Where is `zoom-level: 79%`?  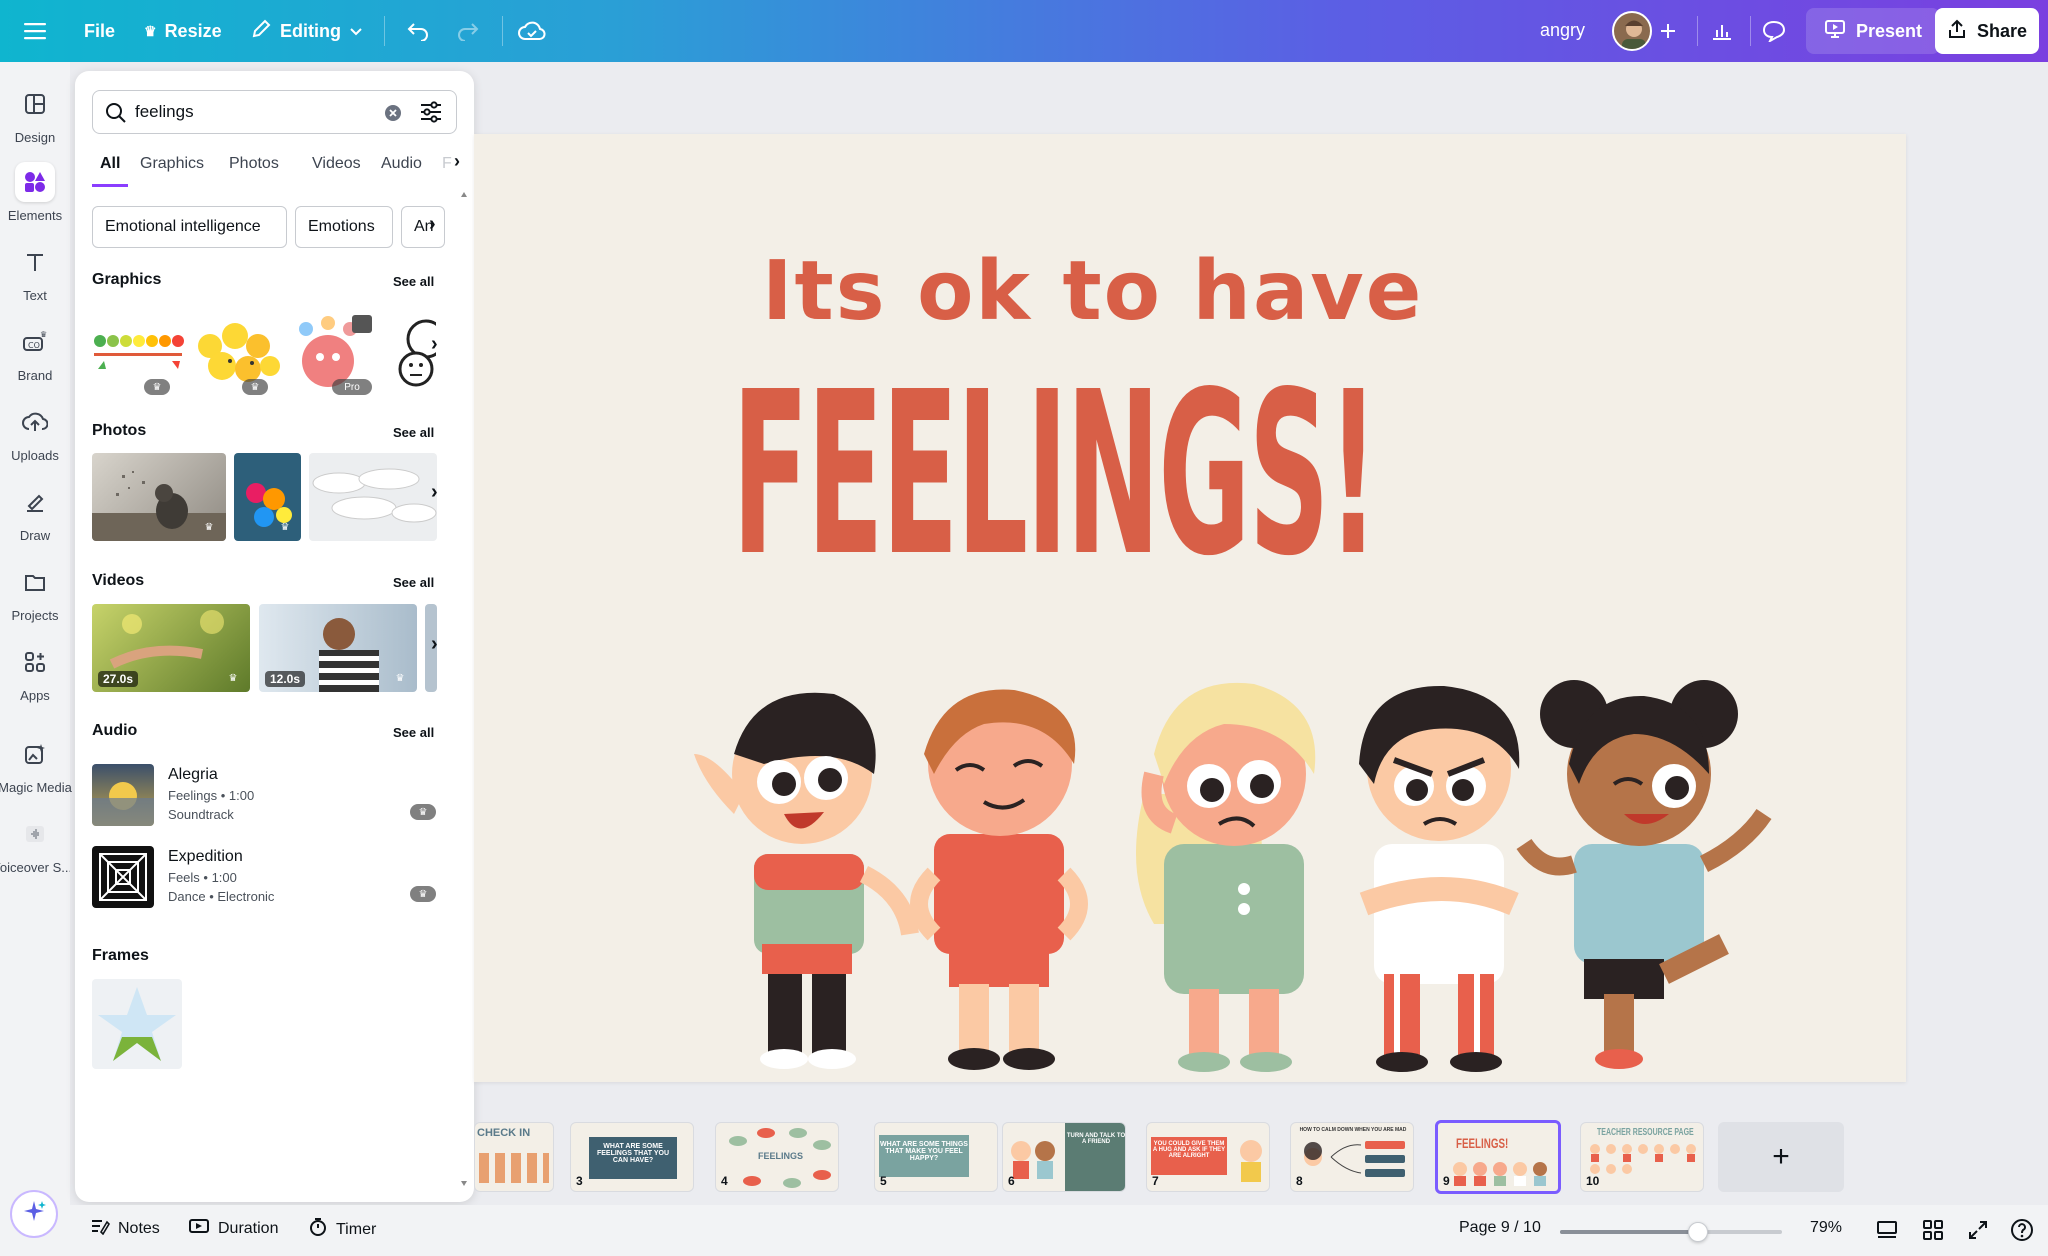
zoom-level: 79% is located at coordinates (1826, 1228).